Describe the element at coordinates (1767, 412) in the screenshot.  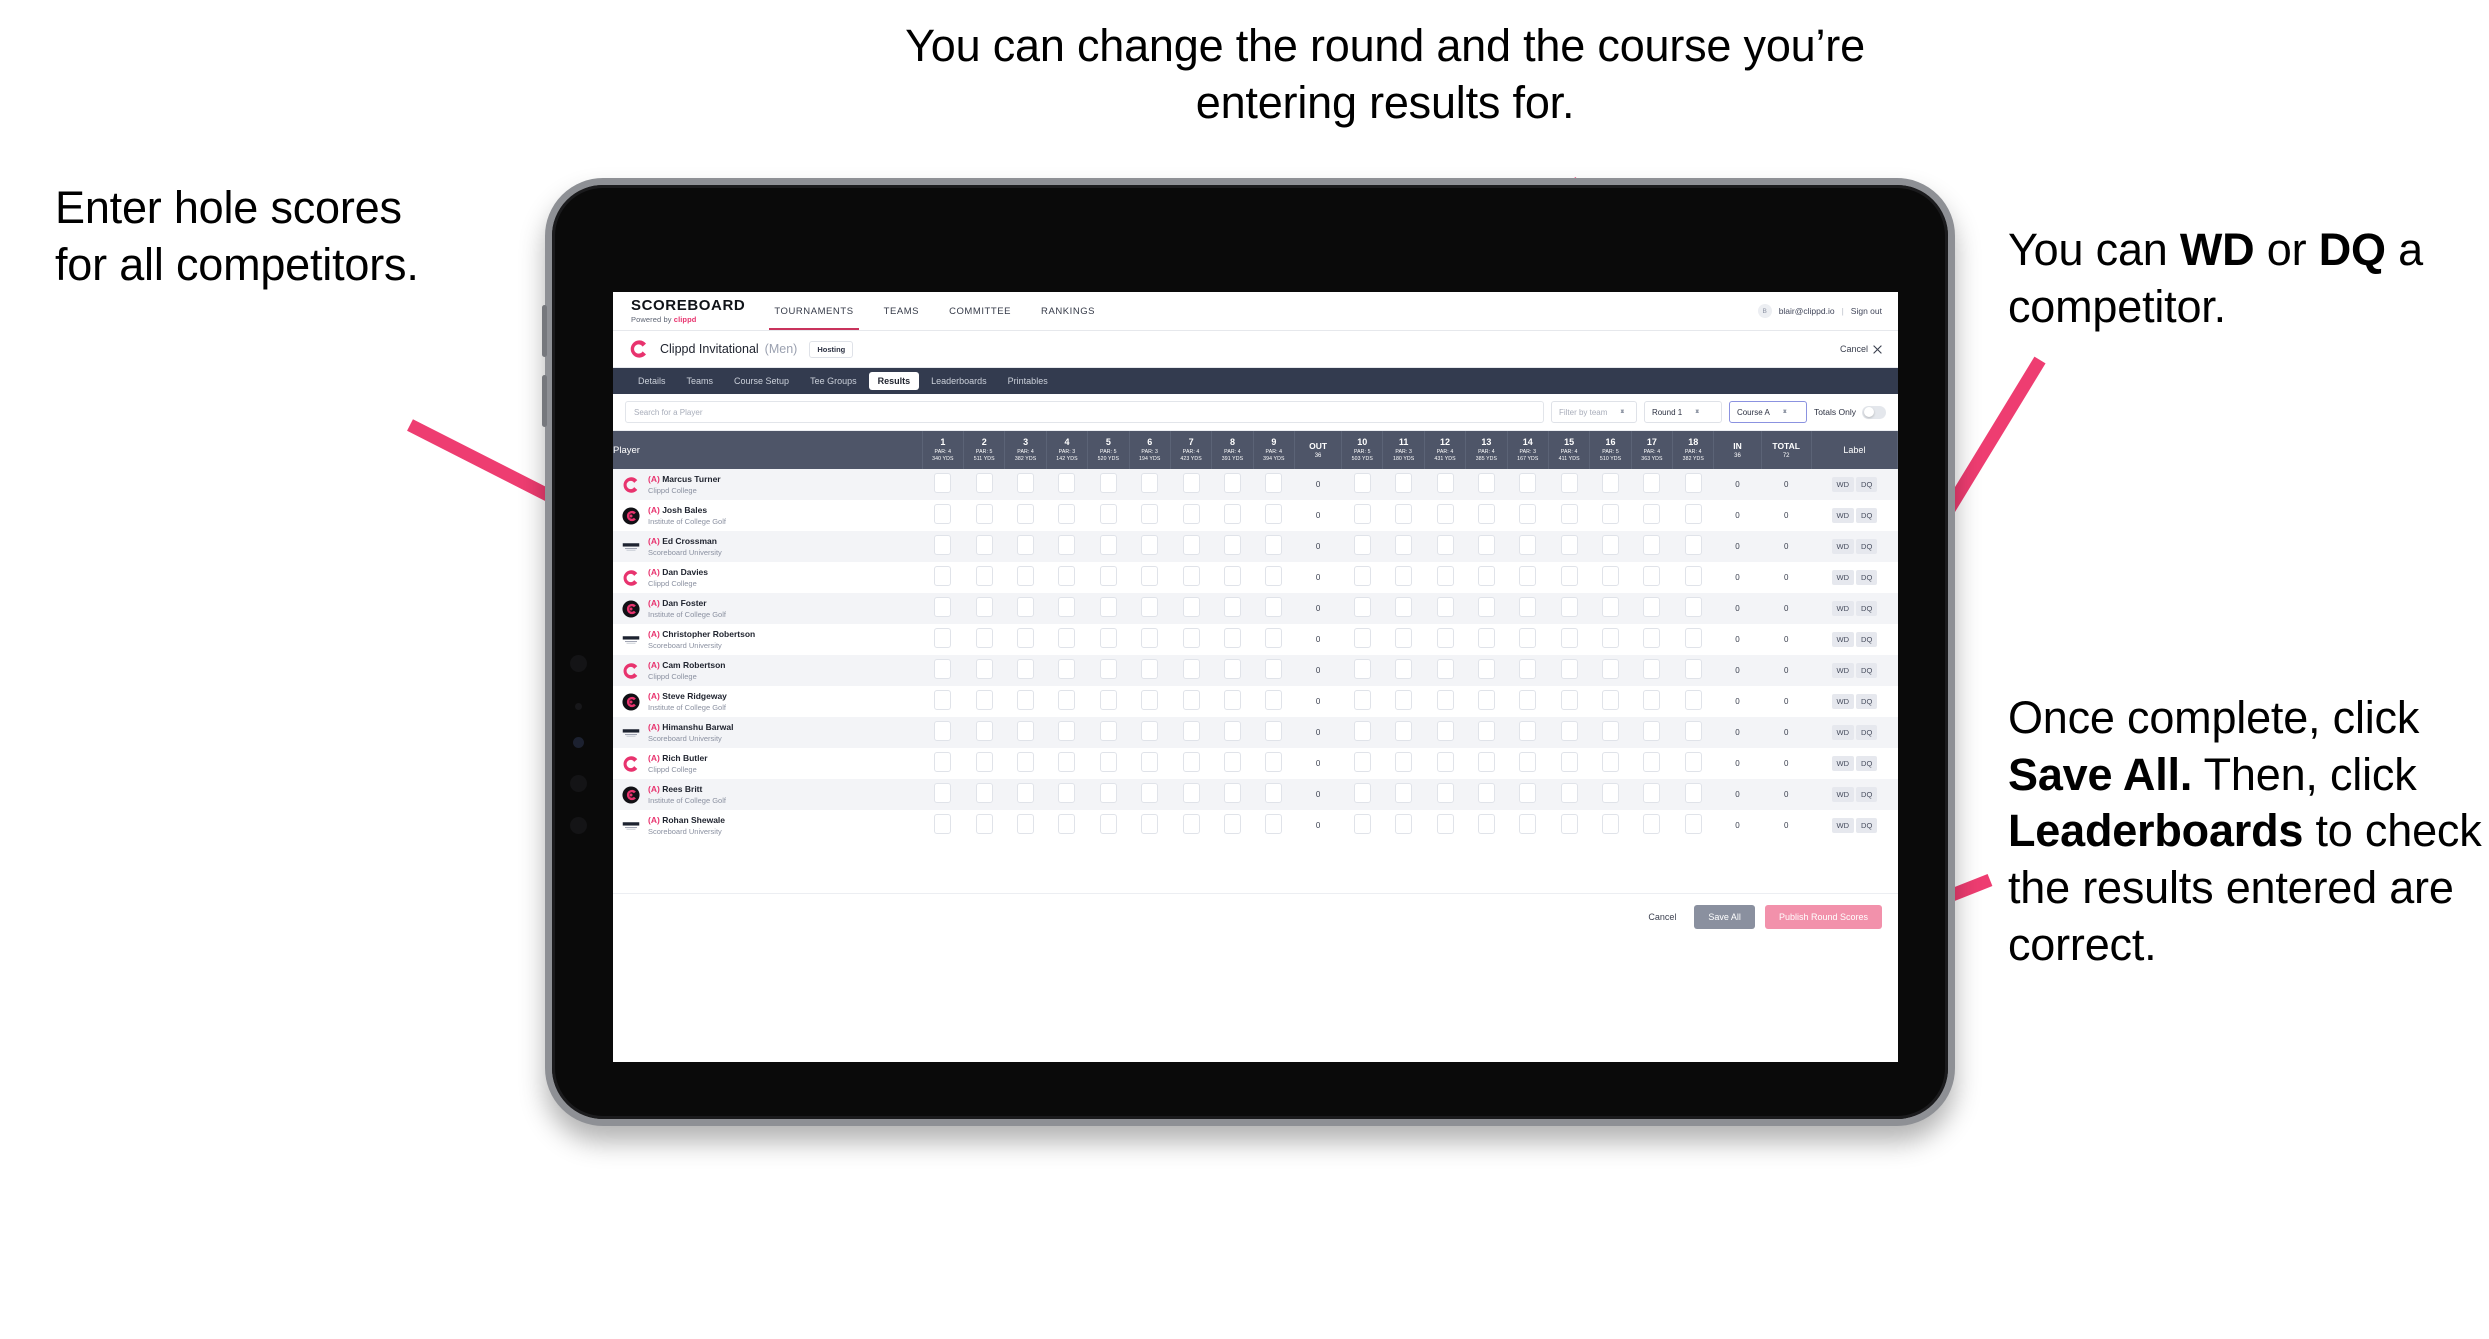
I see `course-select: Course A ▲ ▼` at that location.